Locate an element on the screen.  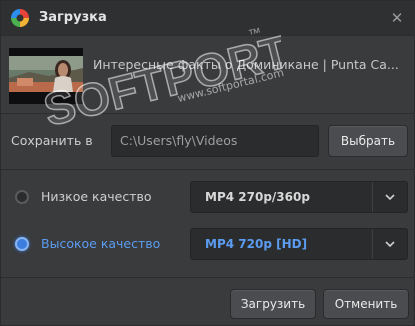
high-quality-radio is located at coordinates (22, 244).